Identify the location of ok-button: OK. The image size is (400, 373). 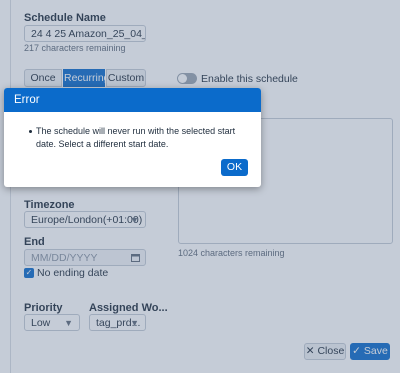
(234, 167).